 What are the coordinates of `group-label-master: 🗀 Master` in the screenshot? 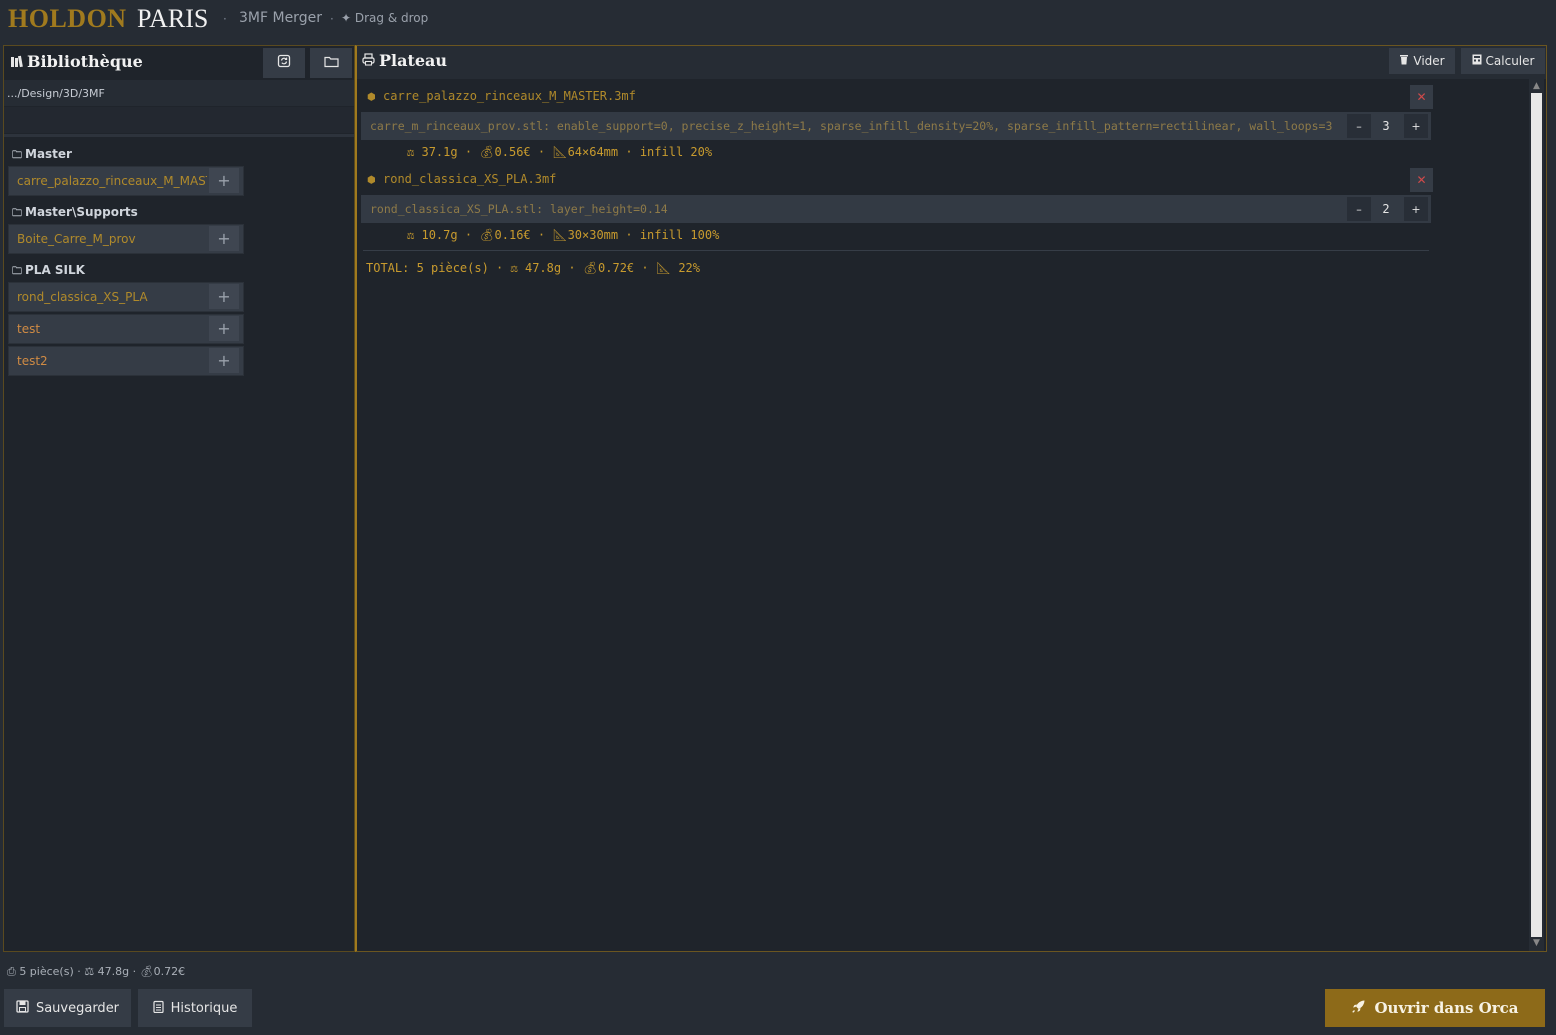 It's located at (42, 156).